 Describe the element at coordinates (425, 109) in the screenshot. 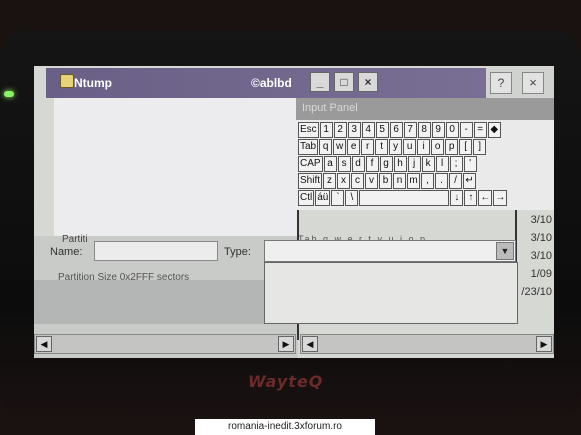

I see `input-panel-title: Input Panel` at that location.